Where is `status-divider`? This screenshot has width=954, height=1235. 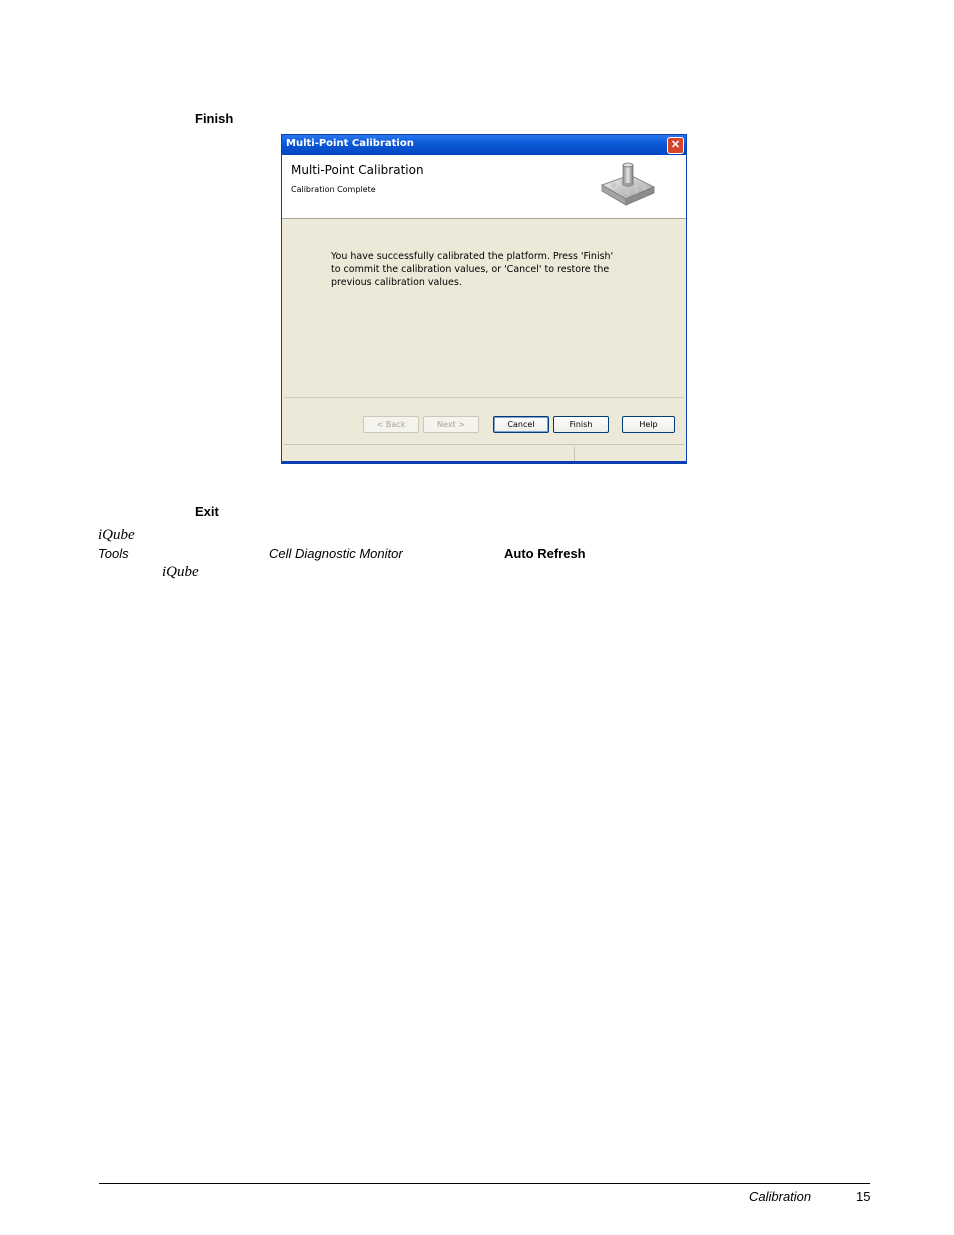 status-divider is located at coordinates (574, 454).